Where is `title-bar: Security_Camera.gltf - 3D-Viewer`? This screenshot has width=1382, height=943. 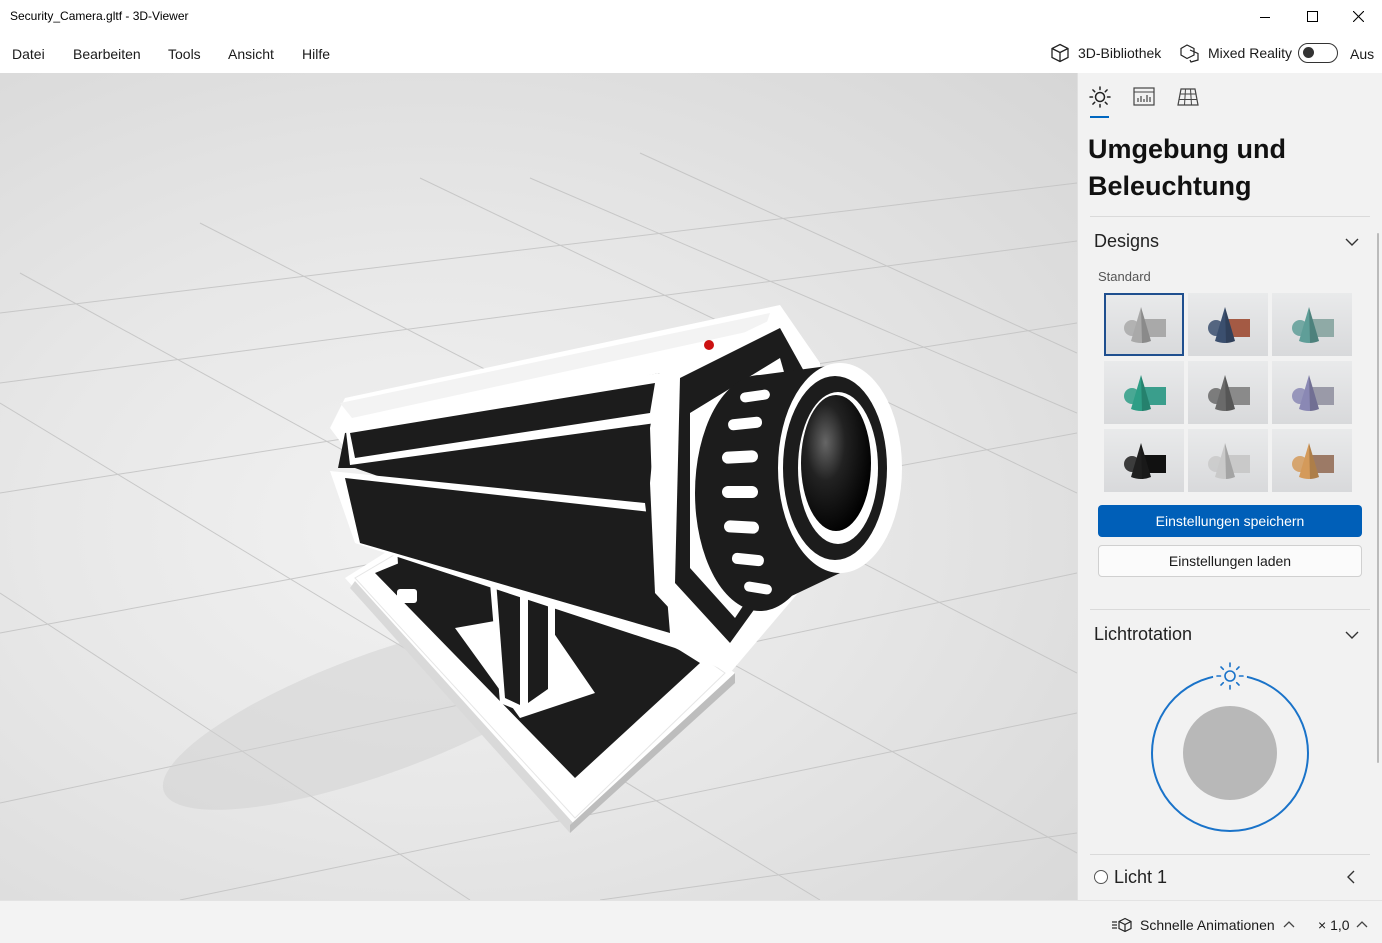 title-bar: Security_Camera.gltf - 3D-Viewer is located at coordinates (691, 16).